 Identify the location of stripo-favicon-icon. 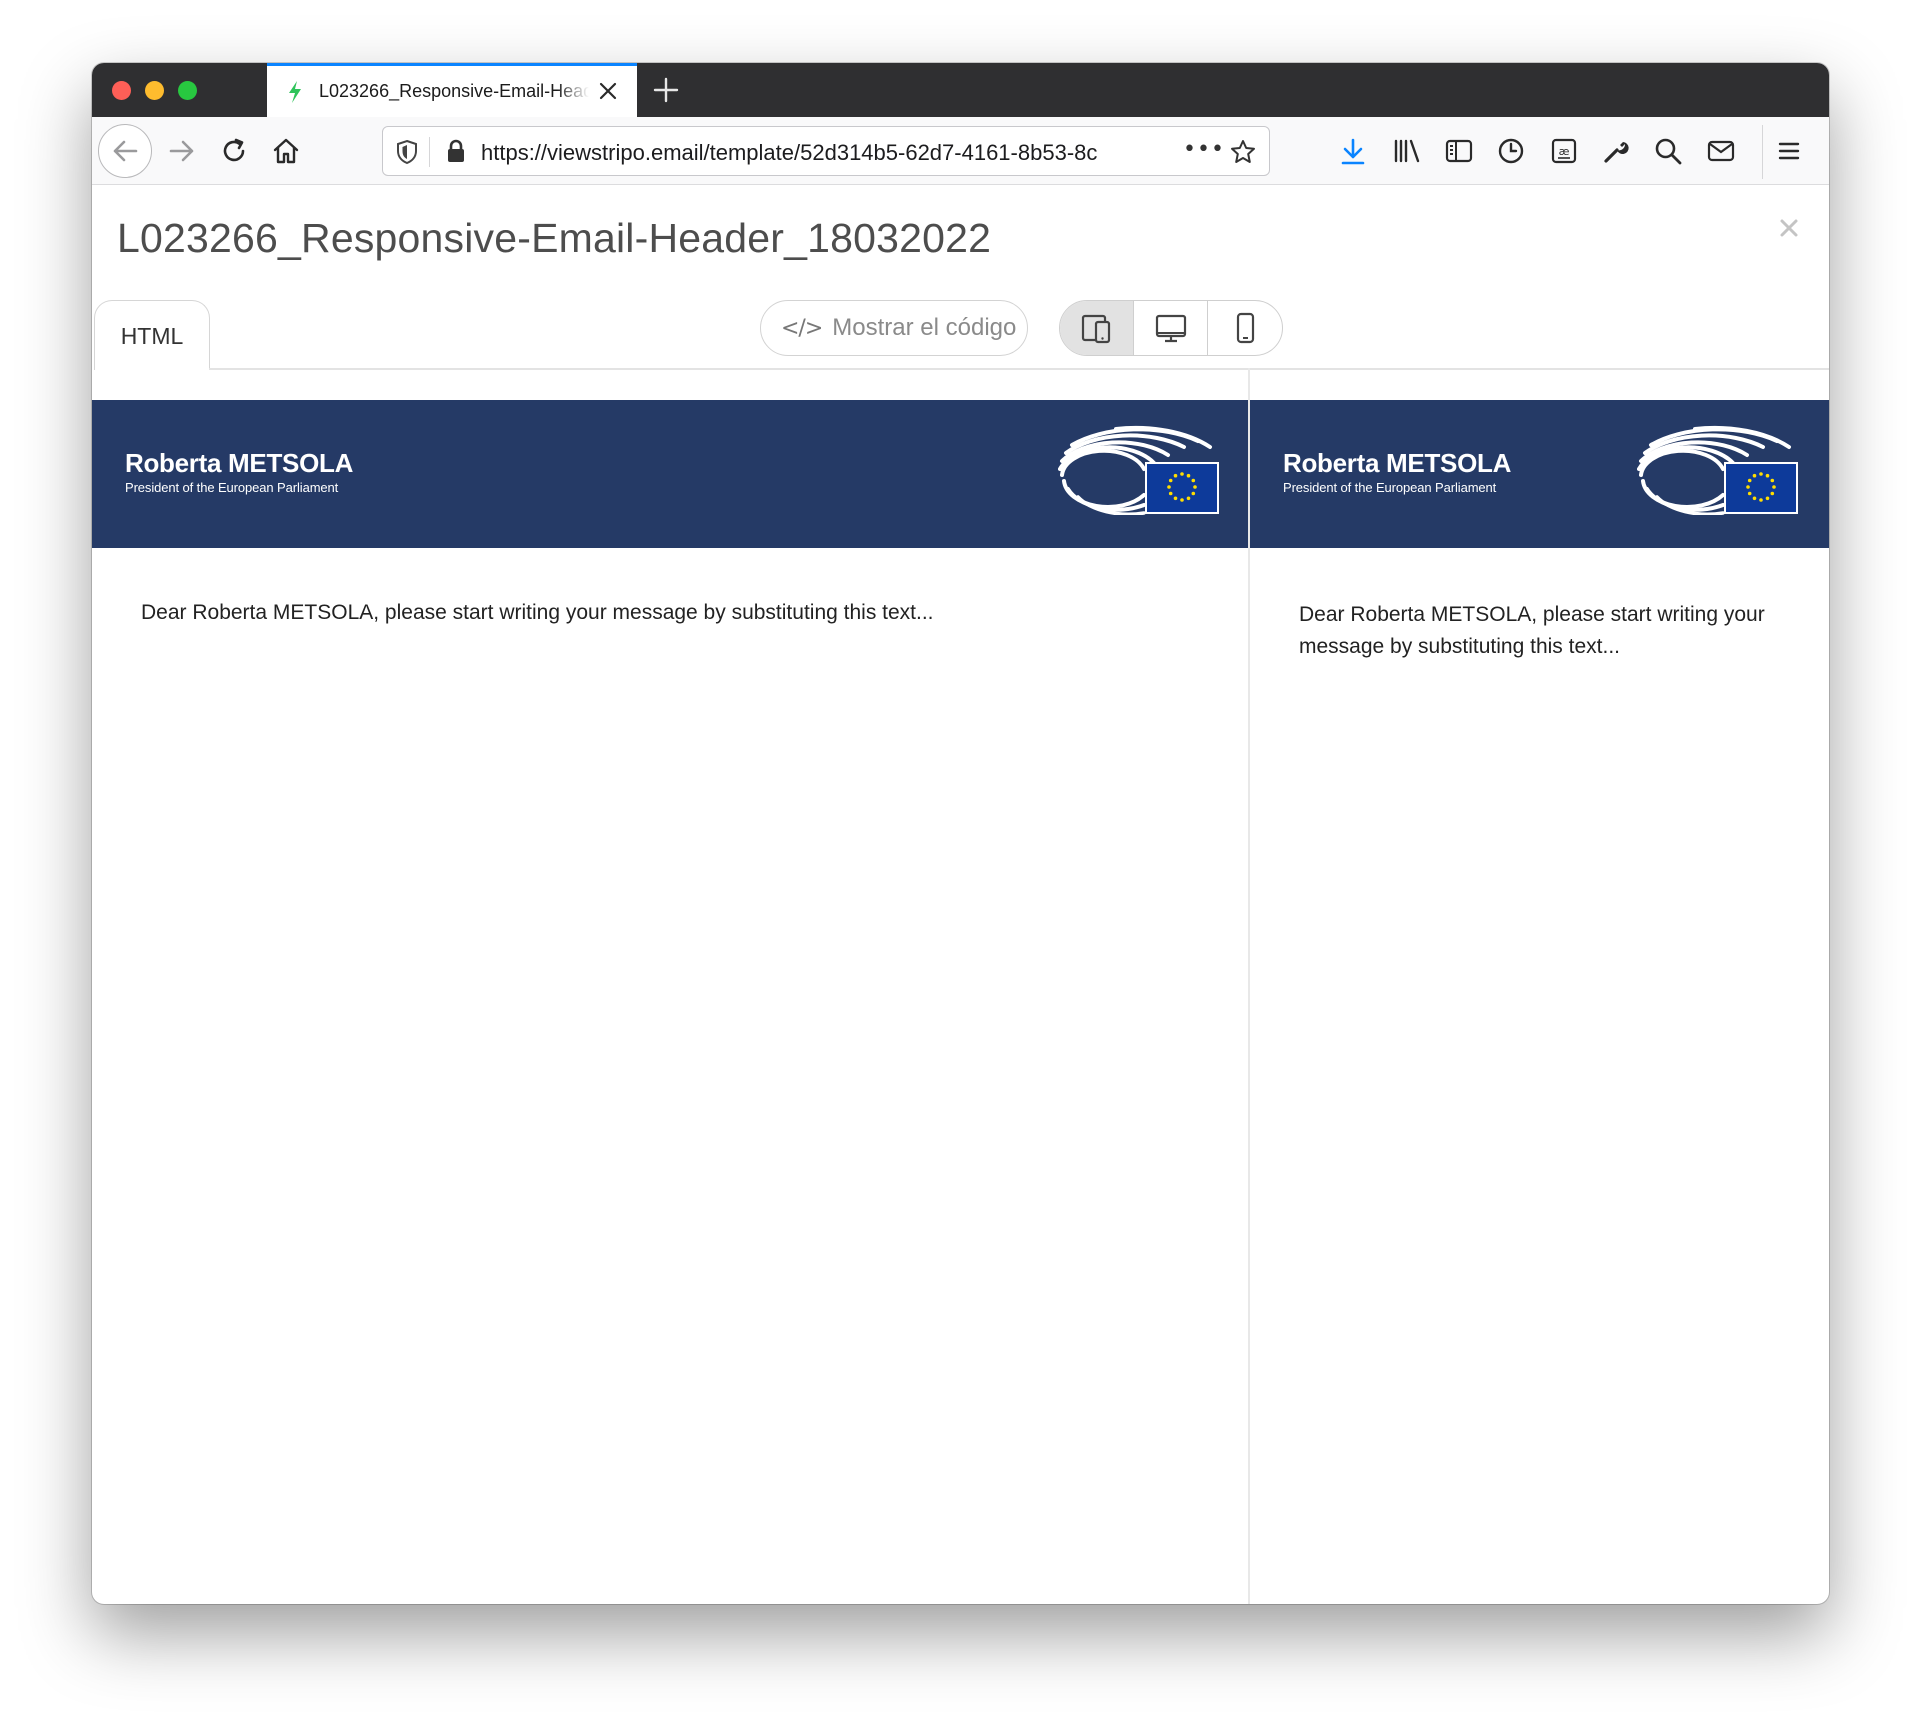
(295, 91).